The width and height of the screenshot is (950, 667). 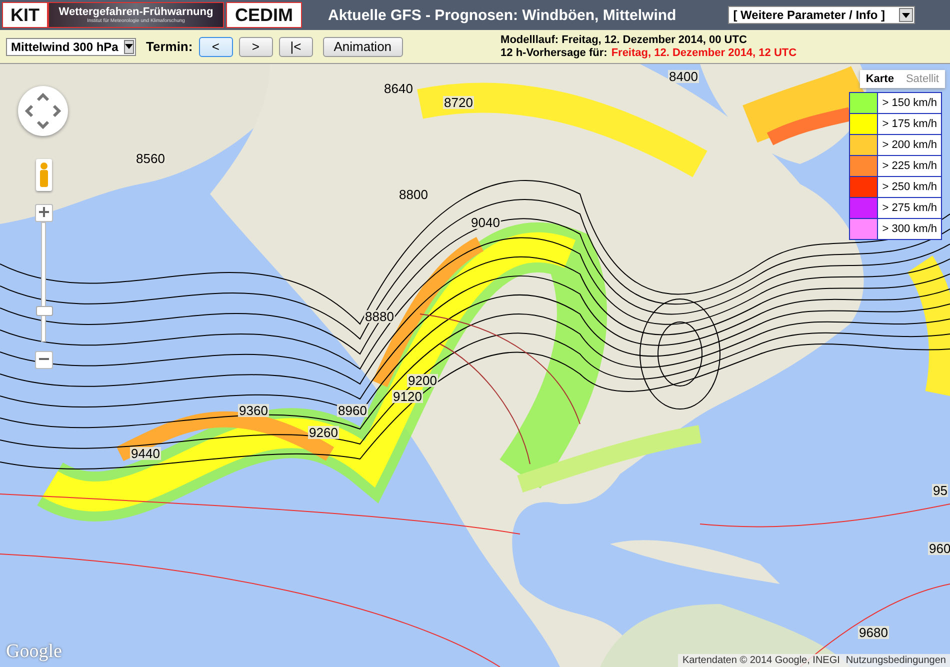 I want to click on contour-label: 9440, so click(x=145, y=453).